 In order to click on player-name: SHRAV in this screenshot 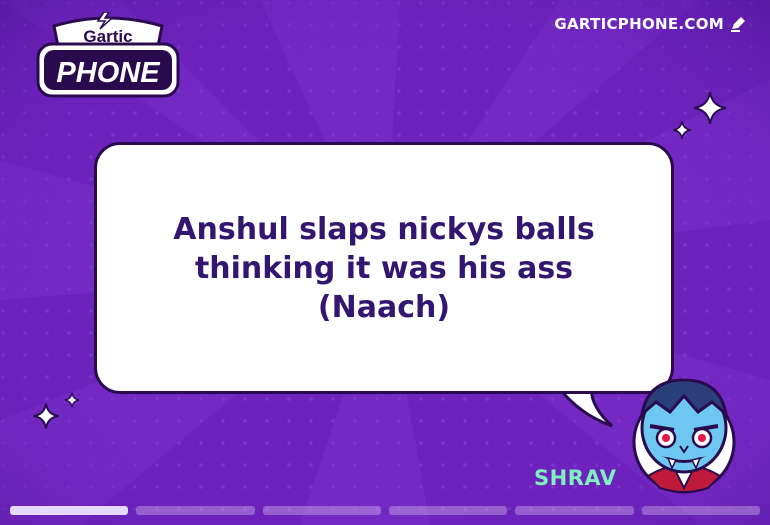, I will do `click(575, 478)`.